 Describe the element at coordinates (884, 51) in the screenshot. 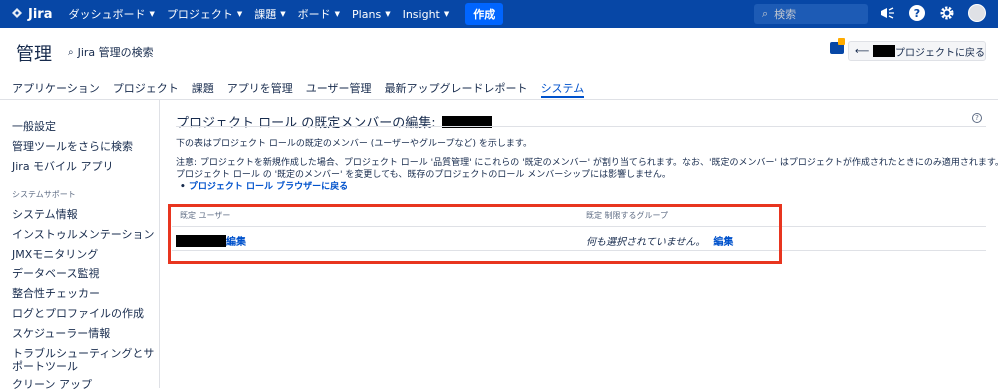

I see `redacted-project-name` at that location.